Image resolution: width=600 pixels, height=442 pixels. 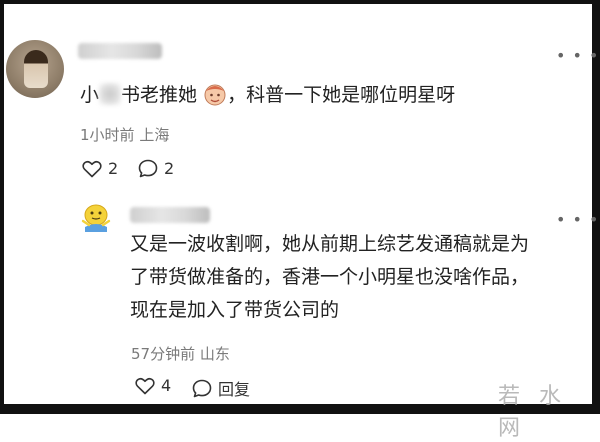 I want to click on comment-location: 上海, so click(x=154, y=135).